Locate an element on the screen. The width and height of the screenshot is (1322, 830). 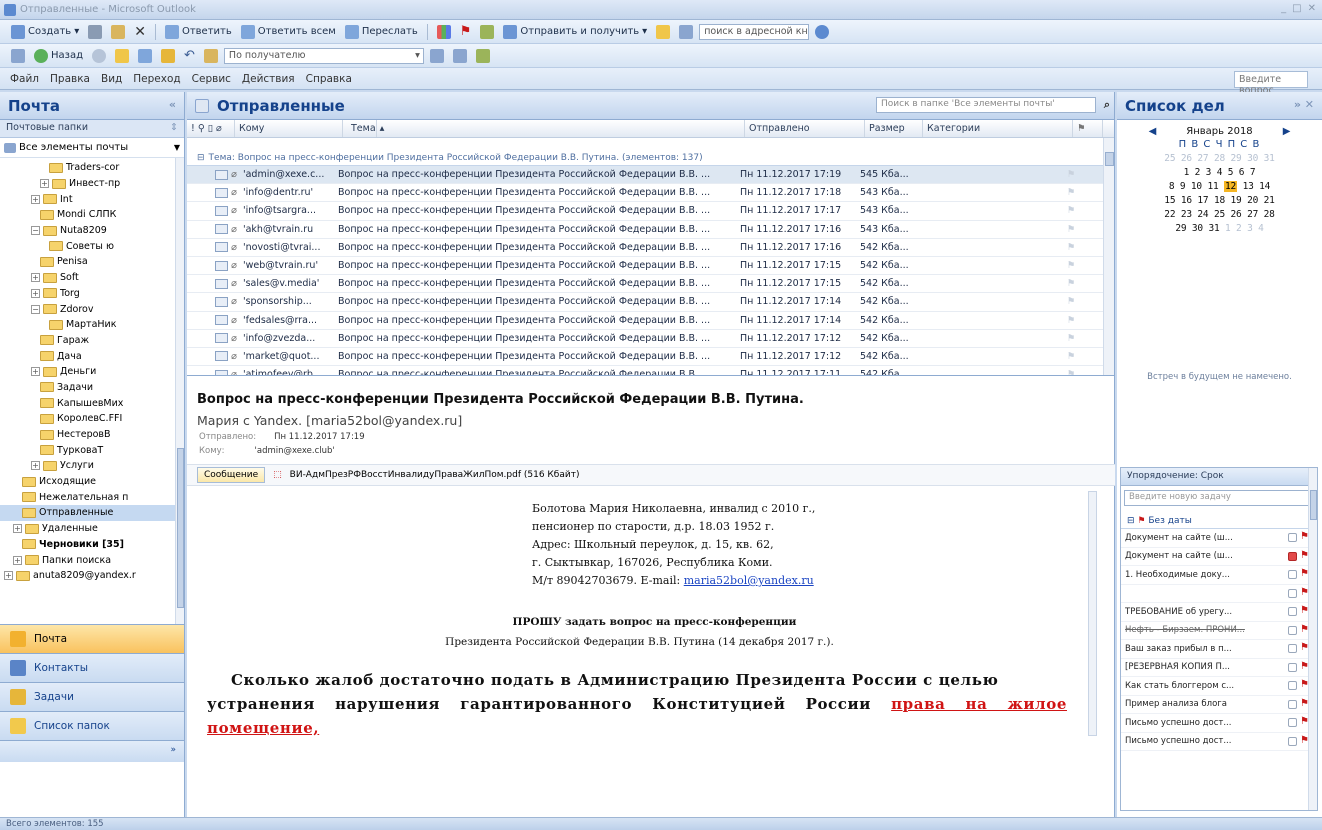
folder-item: Задачи is located at coordinates (92, 388).